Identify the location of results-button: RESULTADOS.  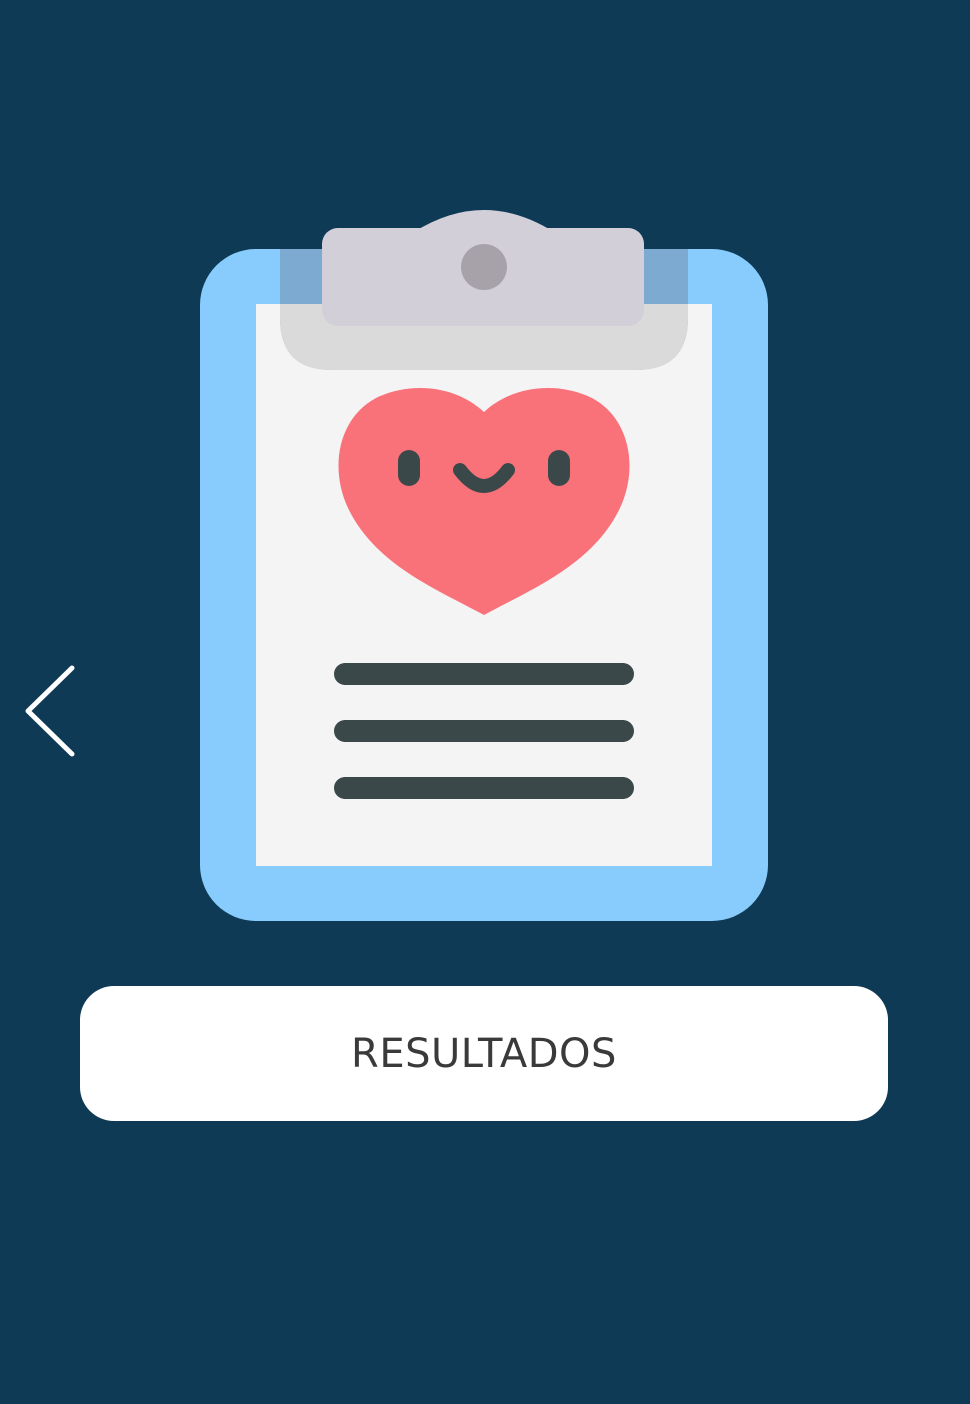
(484, 1053).